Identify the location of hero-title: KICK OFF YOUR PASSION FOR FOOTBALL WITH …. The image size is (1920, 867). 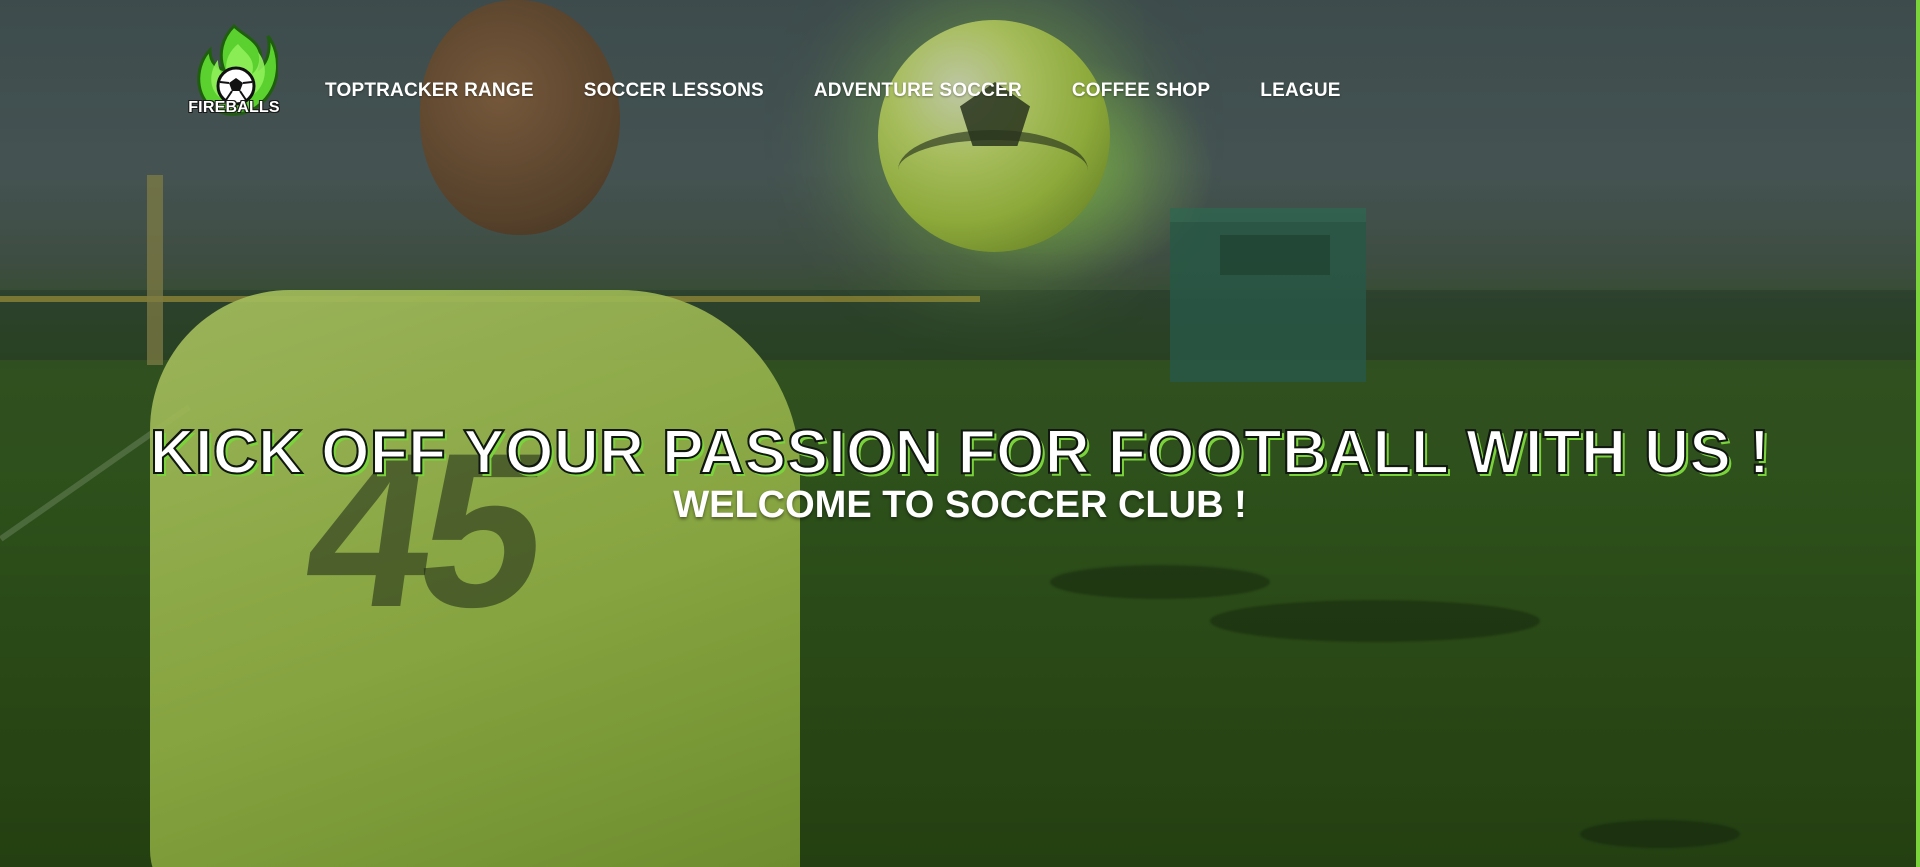
(960, 452).